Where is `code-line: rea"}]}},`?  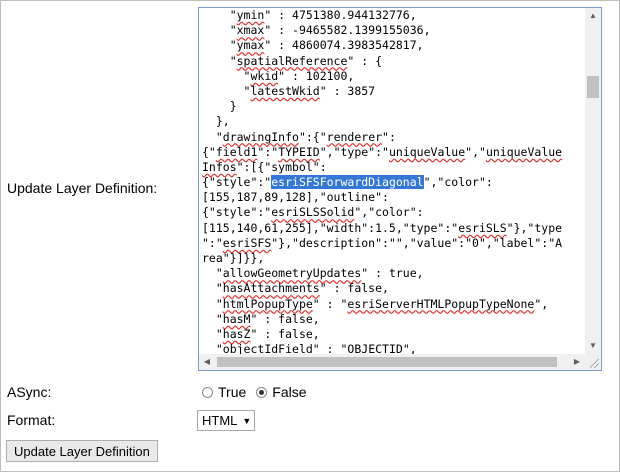 code-line: rea"}]}}, is located at coordinates (392, 258).